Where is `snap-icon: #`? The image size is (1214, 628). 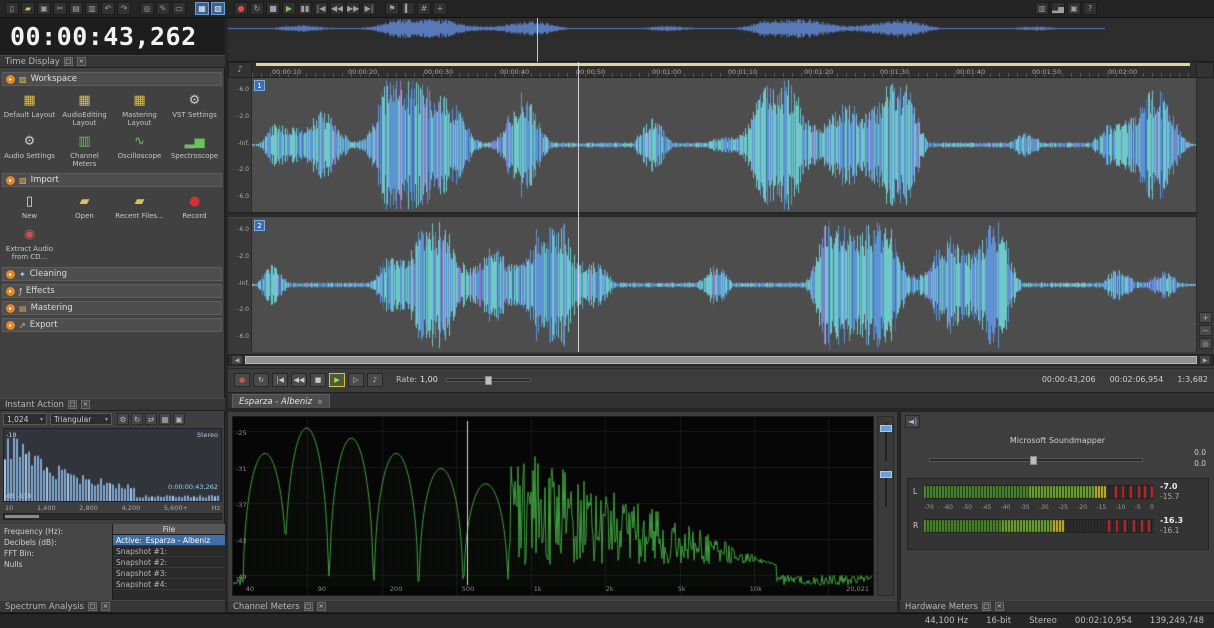 snap-icon: # is located at coordinates (424, 8).